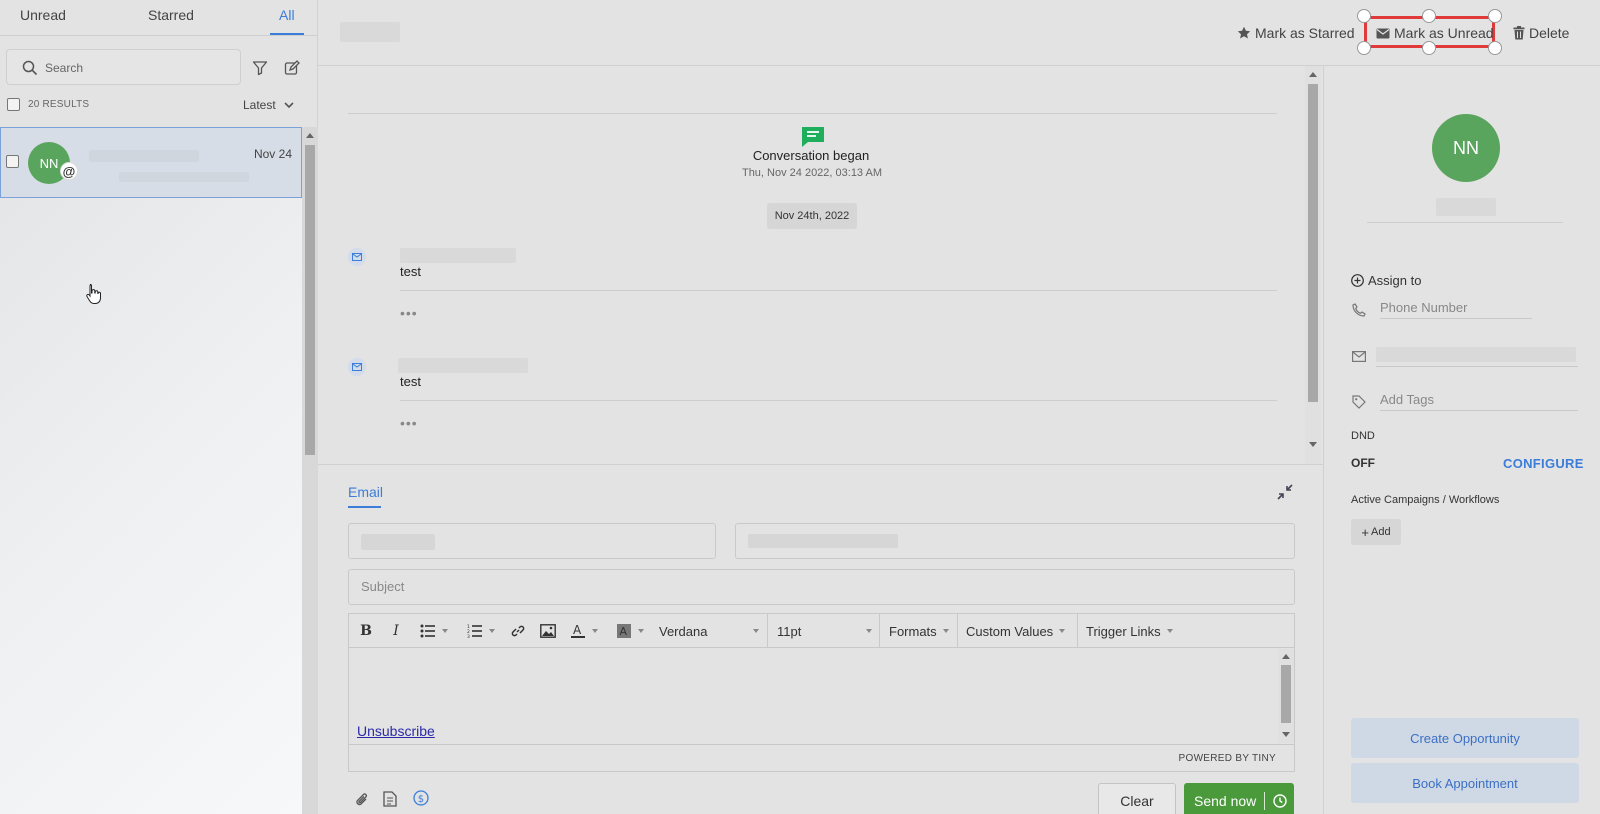 The image size is (1600, 814). Describe the element at coordinates (59, 104) in the screenshot. I see `results-count: 20 RESULTS` at that location.